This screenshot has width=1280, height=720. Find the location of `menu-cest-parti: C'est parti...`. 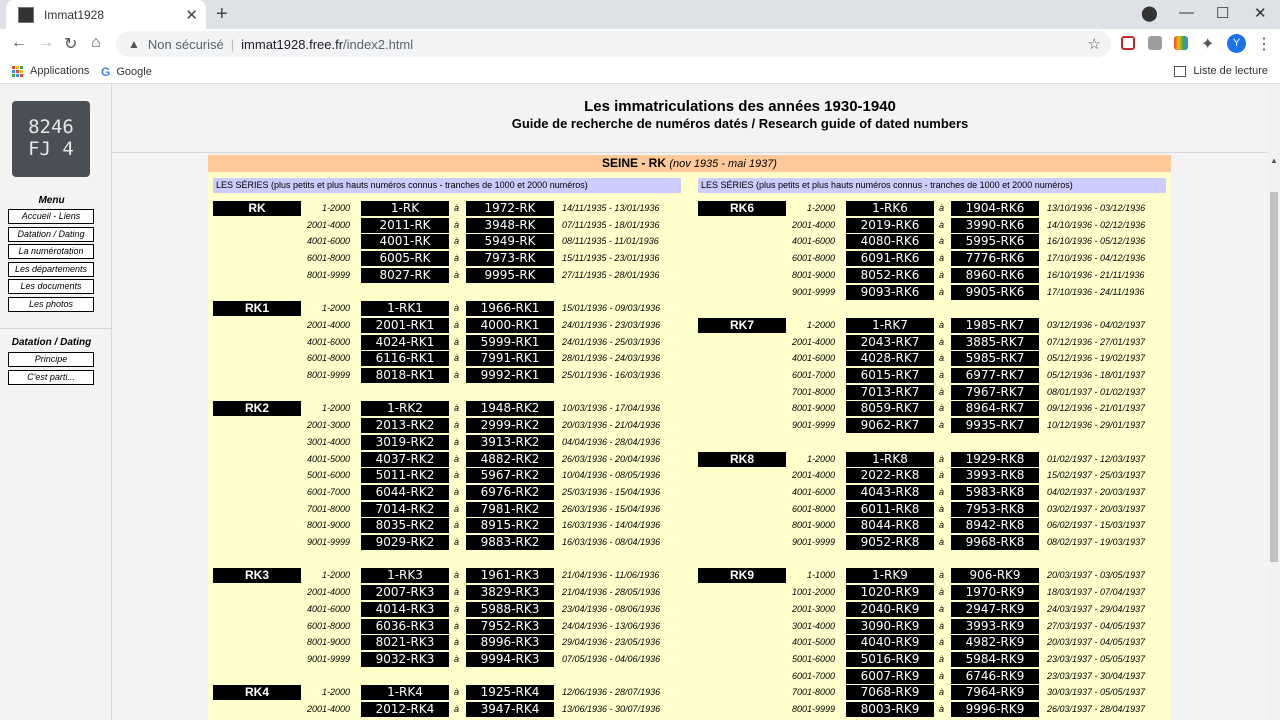

menu-cest-parti: C'est parti... is located at coordinates (51, 377).